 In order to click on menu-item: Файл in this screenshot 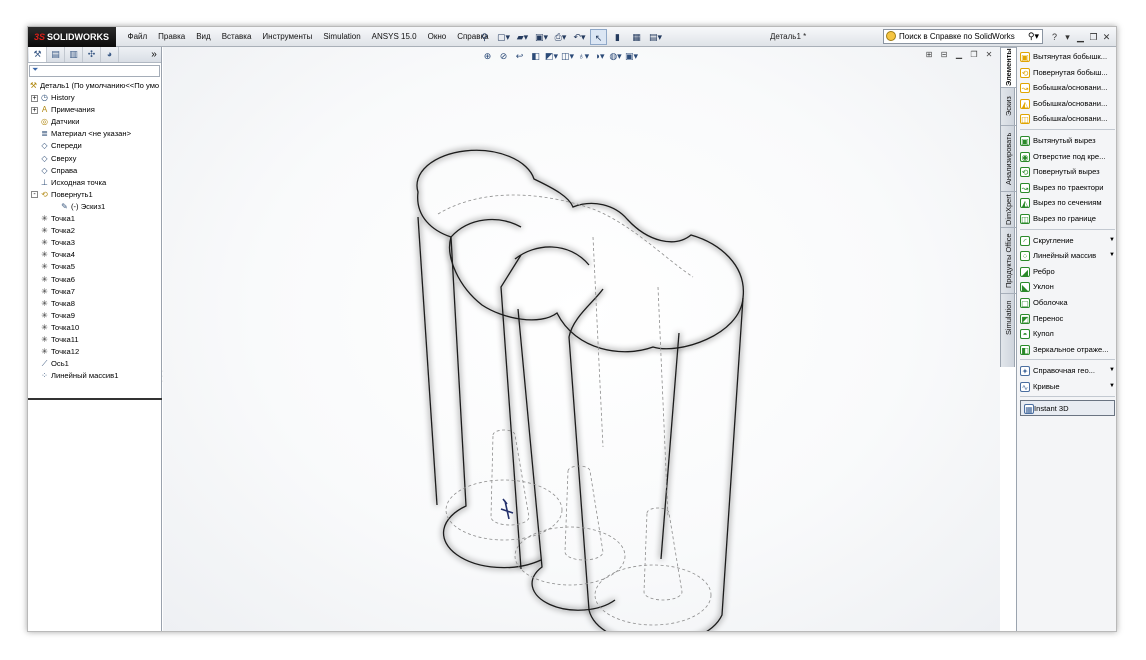, I will do `click(137, 37)`.